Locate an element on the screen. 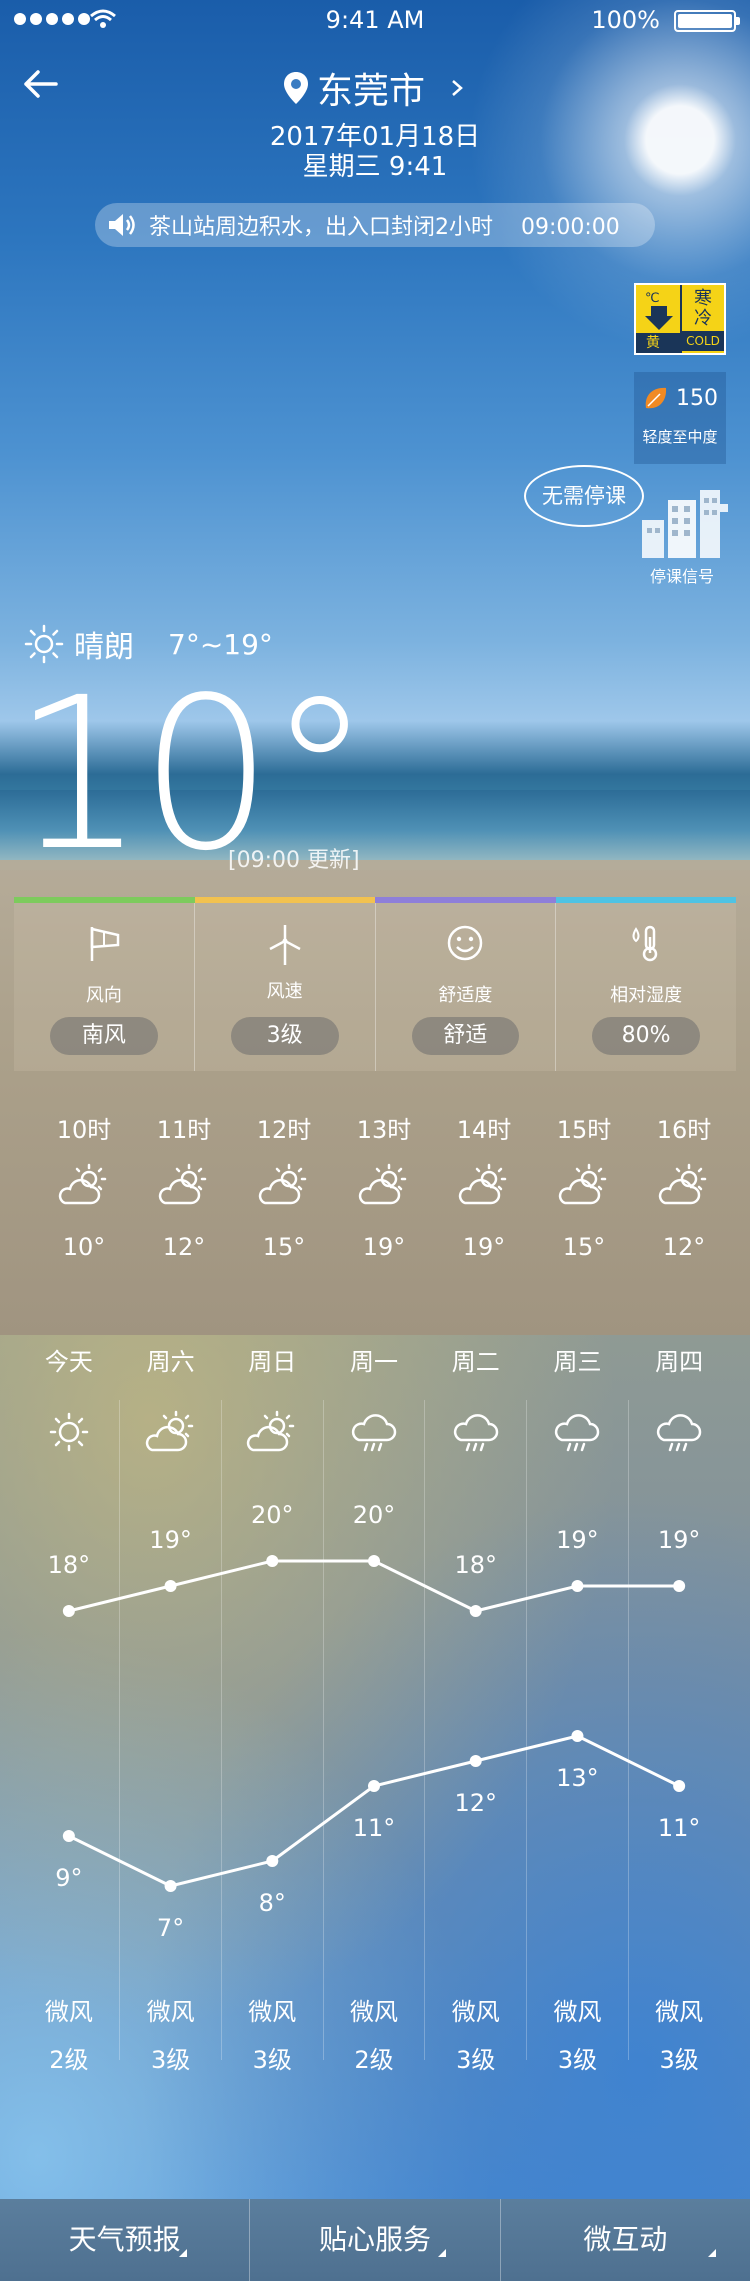  tab-interaction: 微互动 is located at coordinates (625, 2240).